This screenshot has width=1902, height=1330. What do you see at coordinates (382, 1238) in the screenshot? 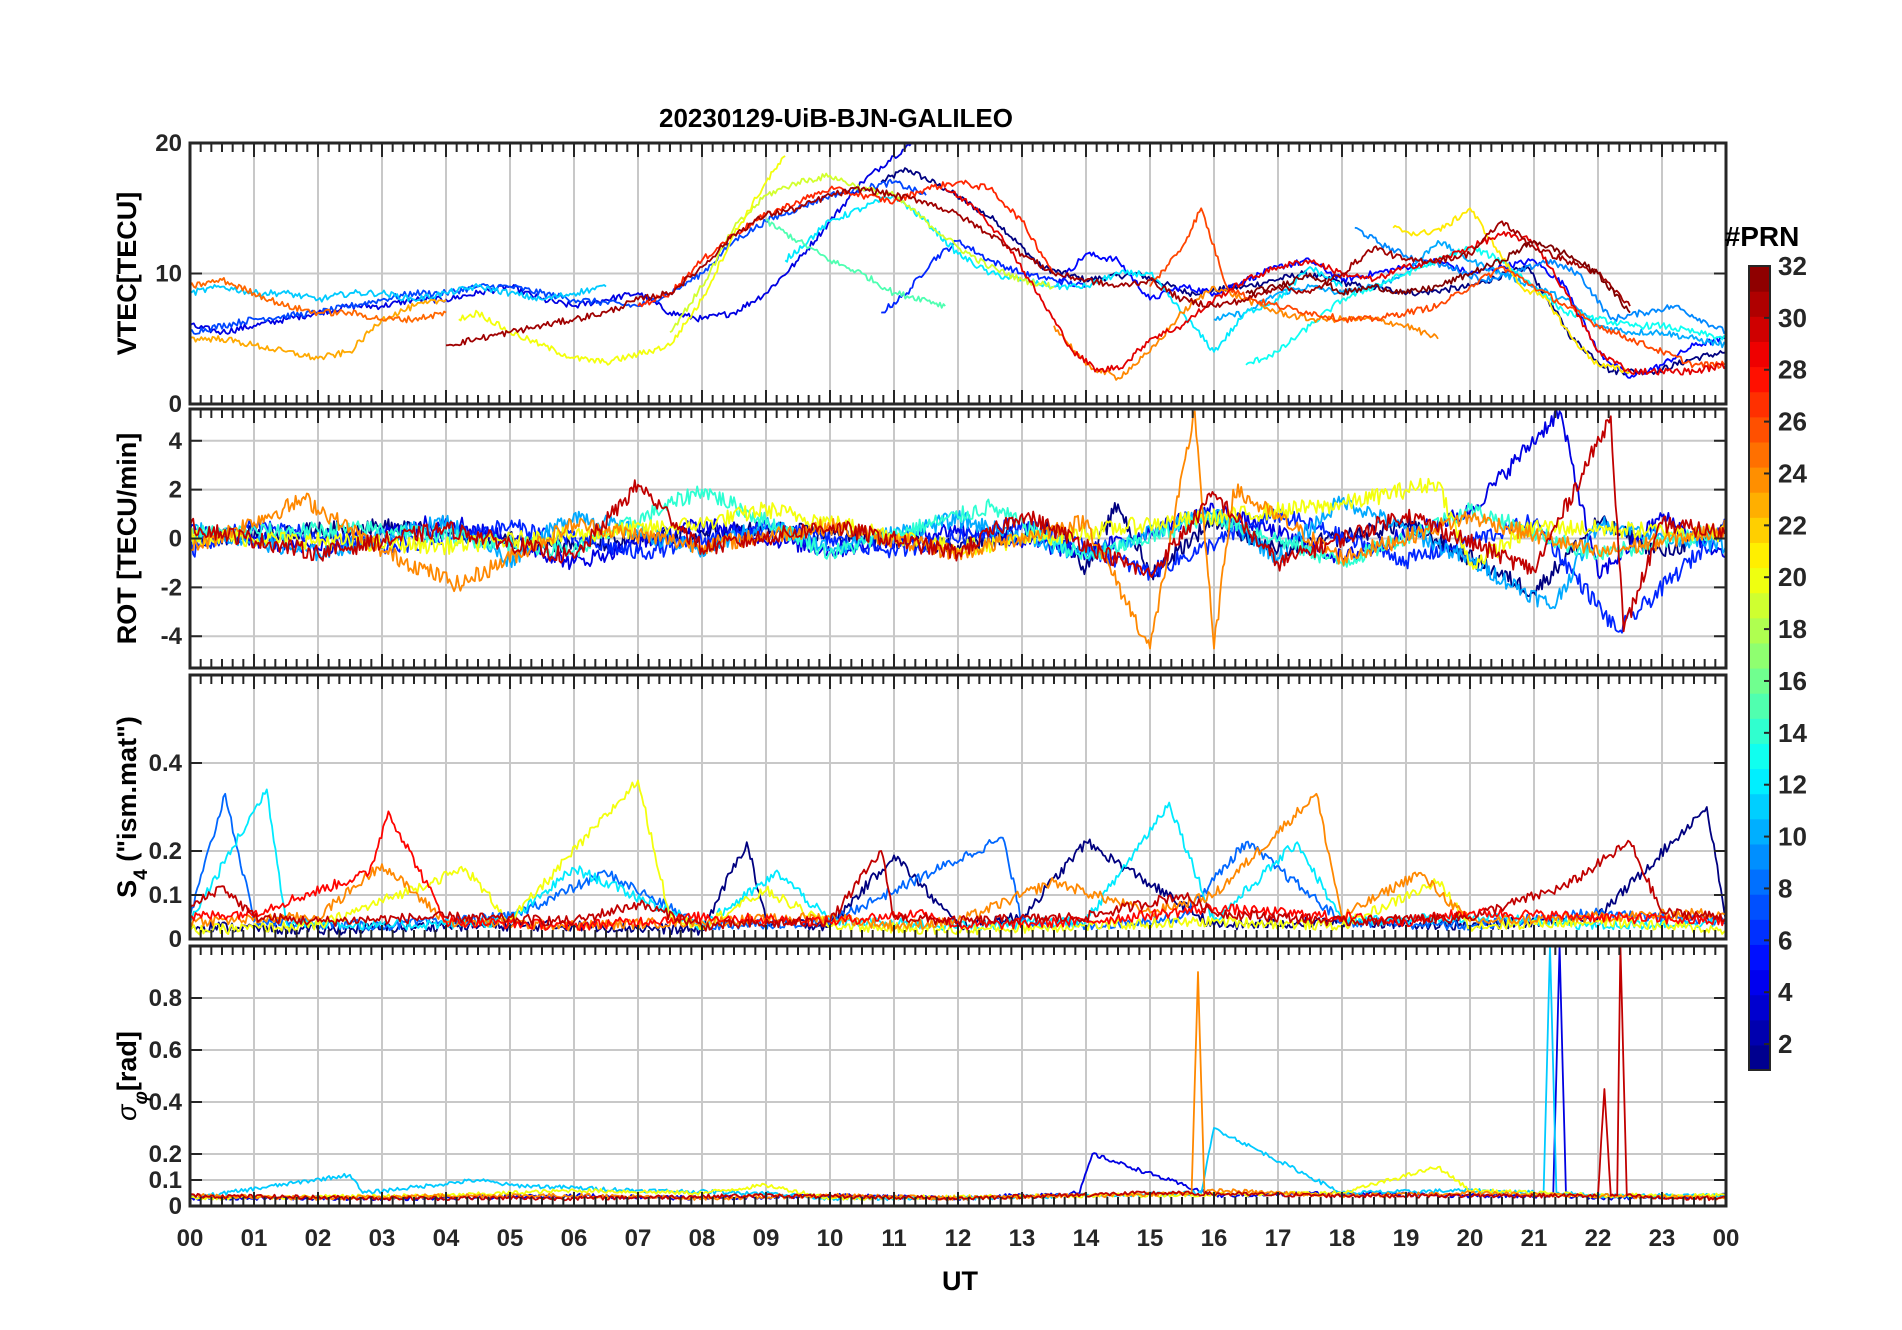
I see `x-tick-label: 03` at bounding box center [382, 1238].